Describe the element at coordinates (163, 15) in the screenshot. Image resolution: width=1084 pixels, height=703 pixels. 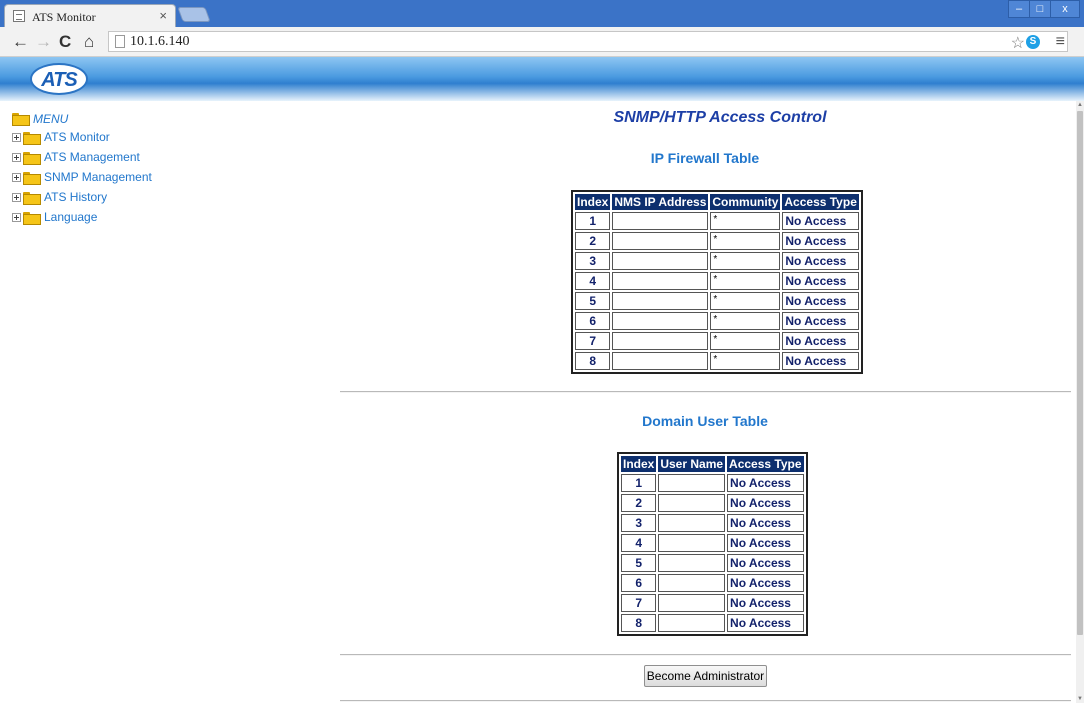
I see `tab-close-icon: ×` at that location.